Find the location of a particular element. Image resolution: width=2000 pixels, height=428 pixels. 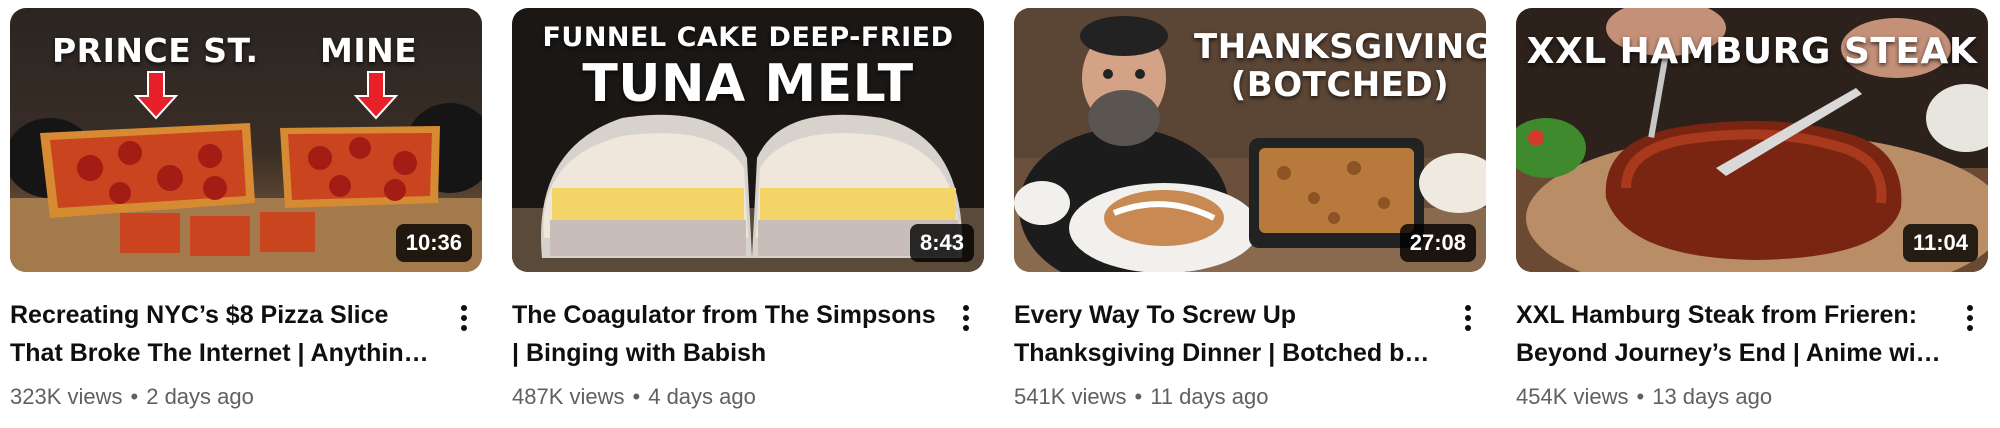

upload-age: 11 days ago is located at coordinates (1209, 396).